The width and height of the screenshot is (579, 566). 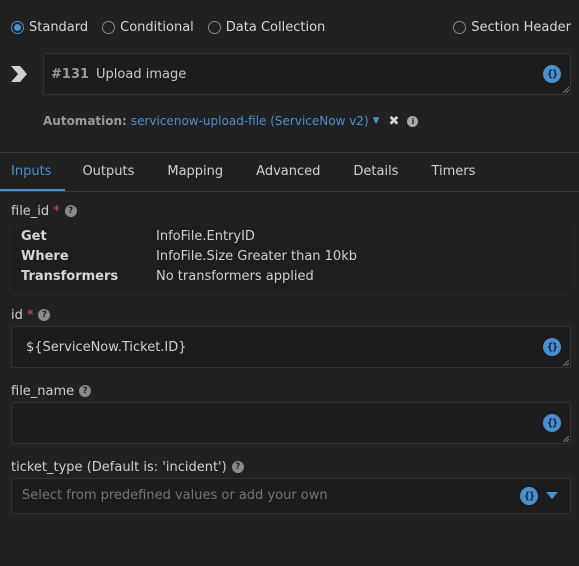 I want to click on id-input-value: ${ServiceNow.Ticket.ID}, so click(x=106, y=347).